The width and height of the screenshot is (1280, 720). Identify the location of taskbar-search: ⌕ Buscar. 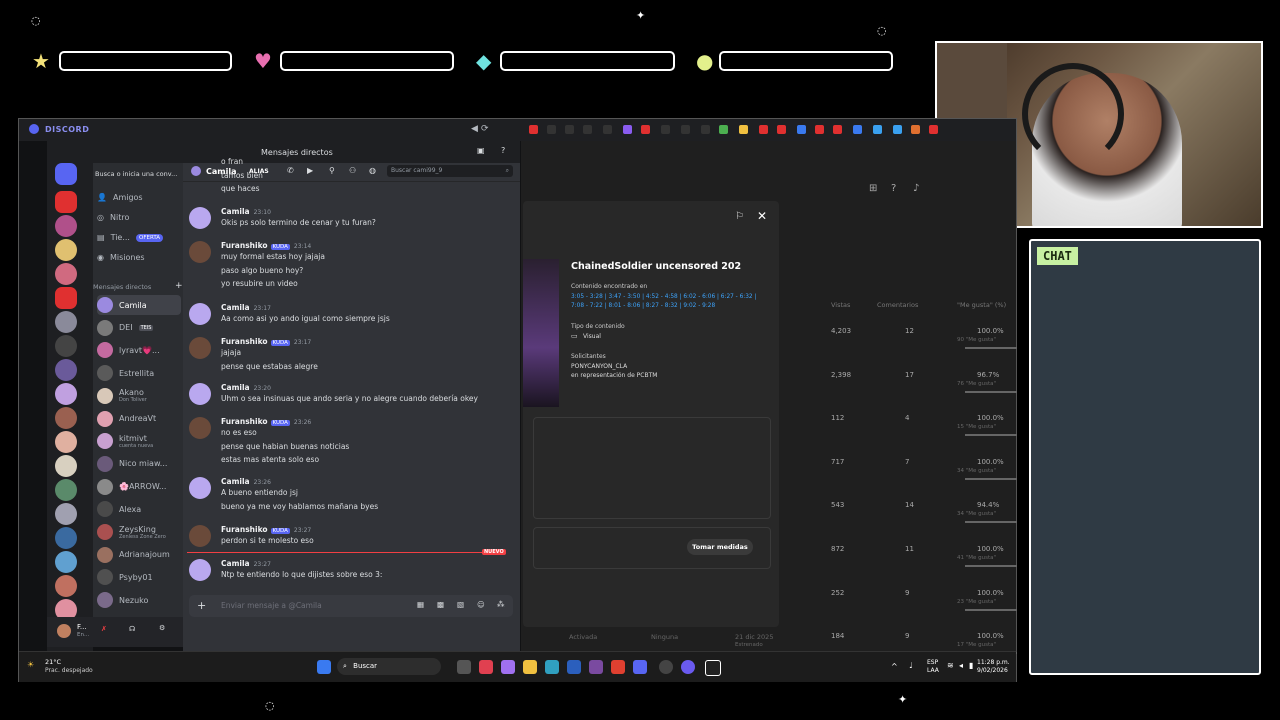
(389, 666).